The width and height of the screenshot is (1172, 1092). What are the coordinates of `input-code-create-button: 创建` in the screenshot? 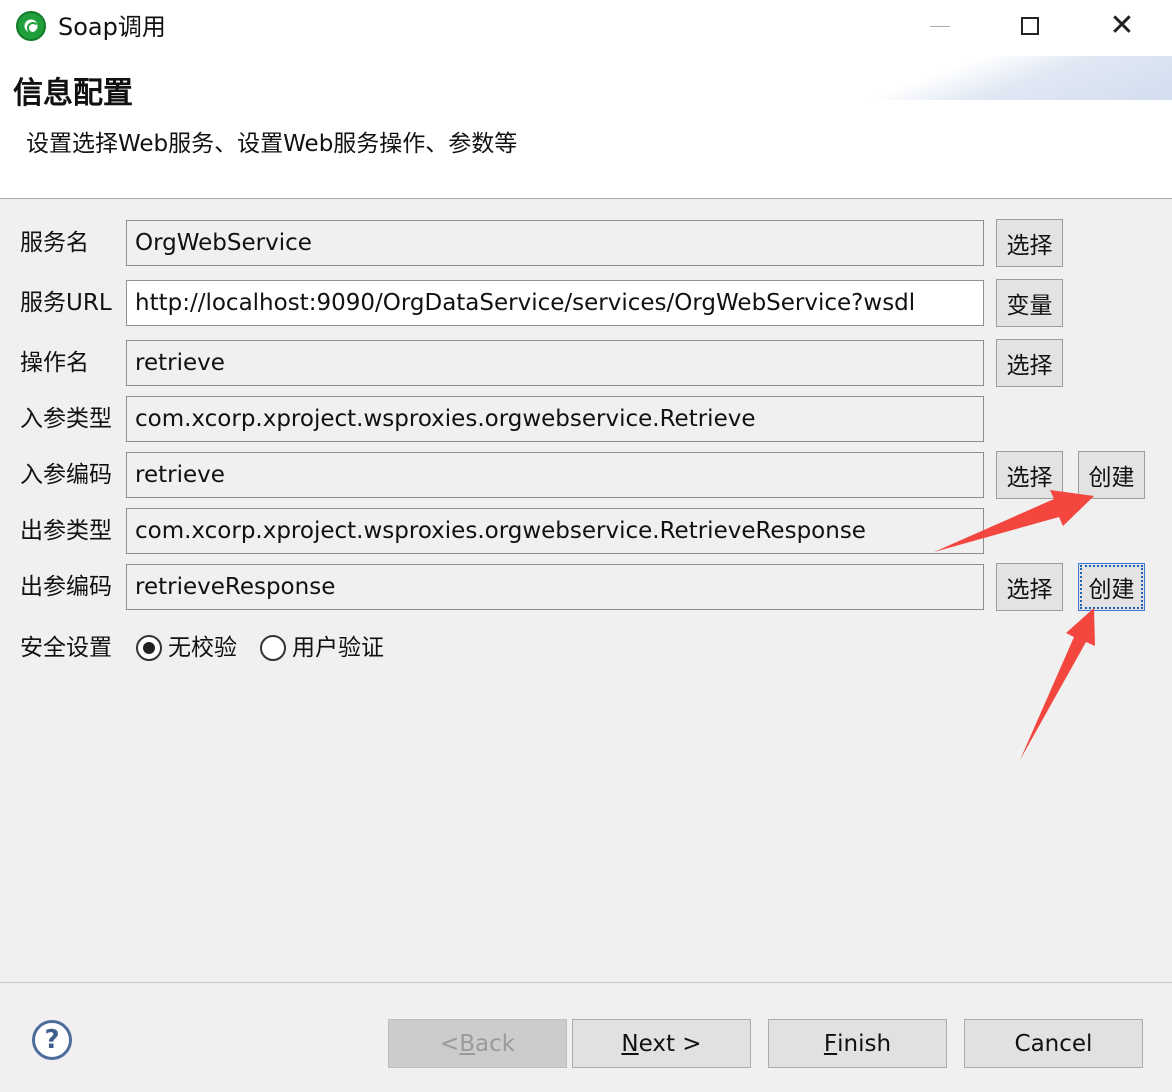 It's located at (1111, 475).